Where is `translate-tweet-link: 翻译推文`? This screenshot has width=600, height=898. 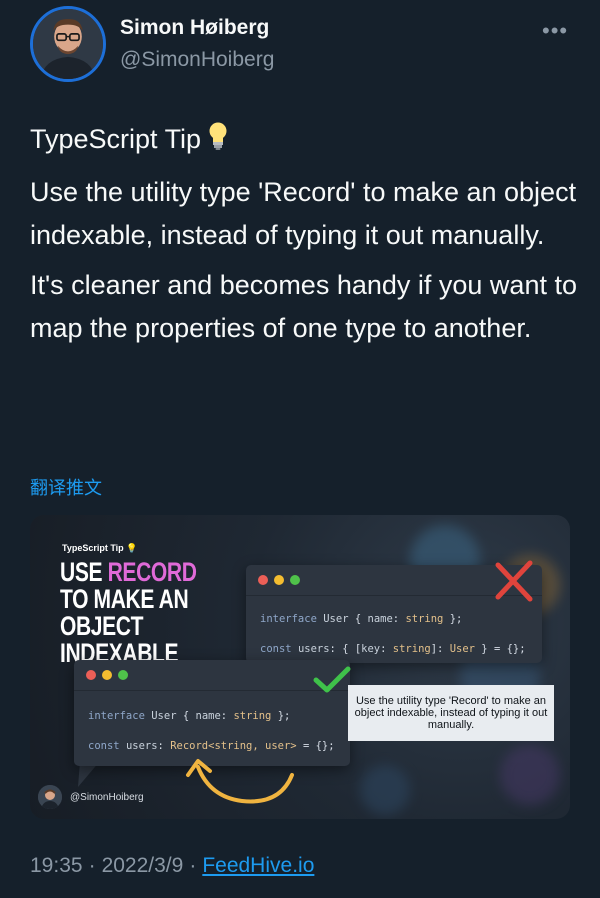
translate-tweet-link: 翻译推文 is located at coordinates (66, 487).